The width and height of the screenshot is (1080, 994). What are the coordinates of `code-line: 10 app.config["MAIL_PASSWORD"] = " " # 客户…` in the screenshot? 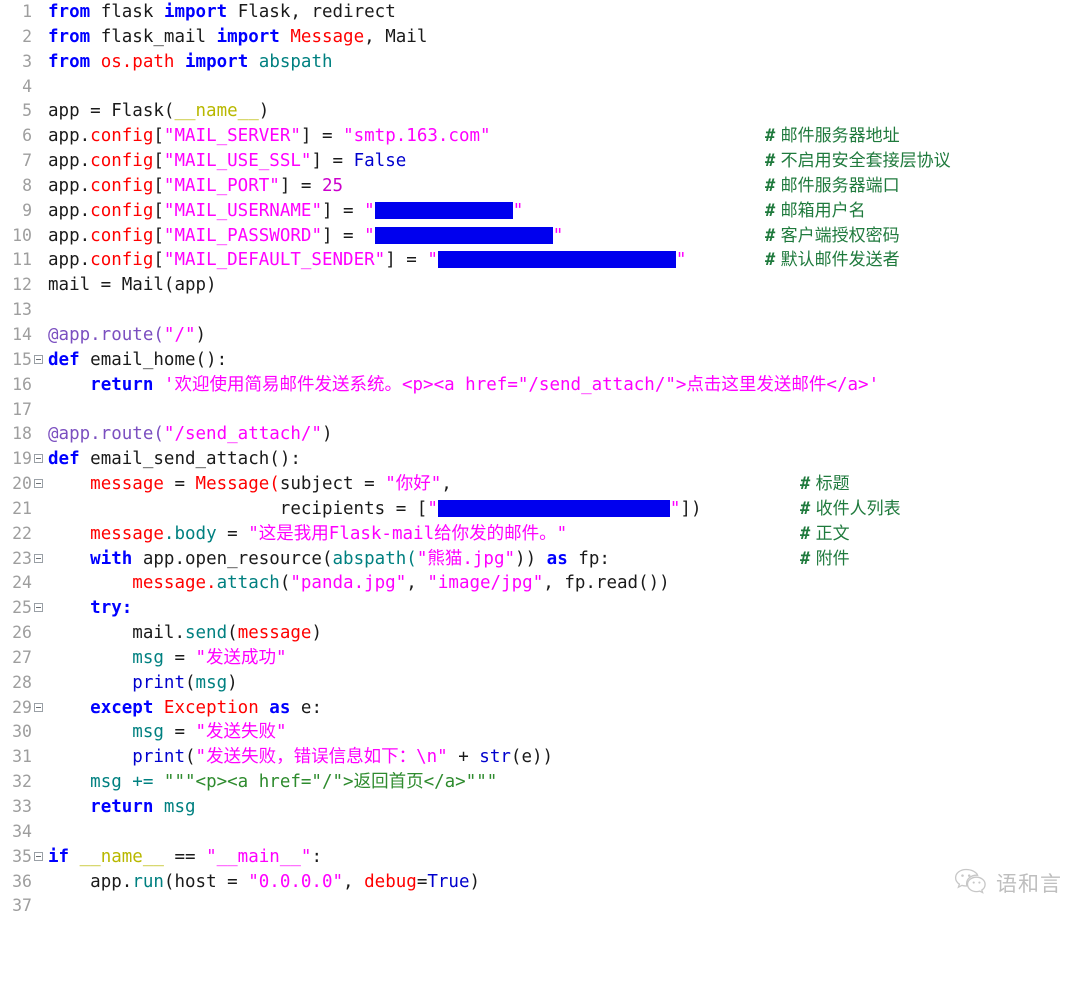 It's located at (540, 236).